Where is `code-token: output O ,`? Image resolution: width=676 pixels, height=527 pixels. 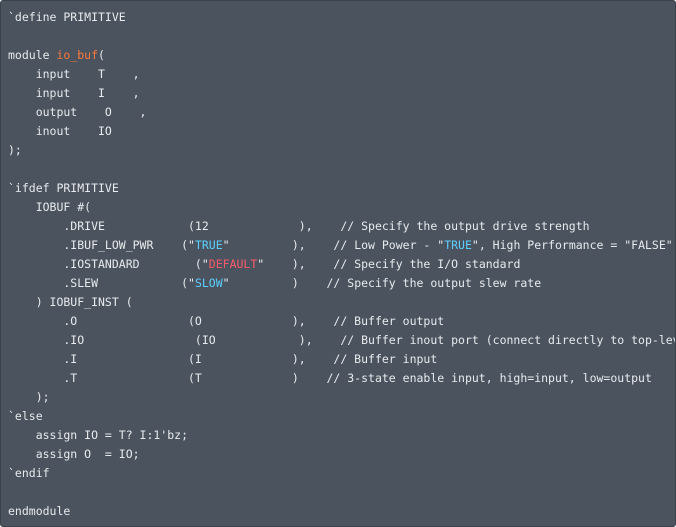
code-token: output O , is located at coordinates (77, 112).